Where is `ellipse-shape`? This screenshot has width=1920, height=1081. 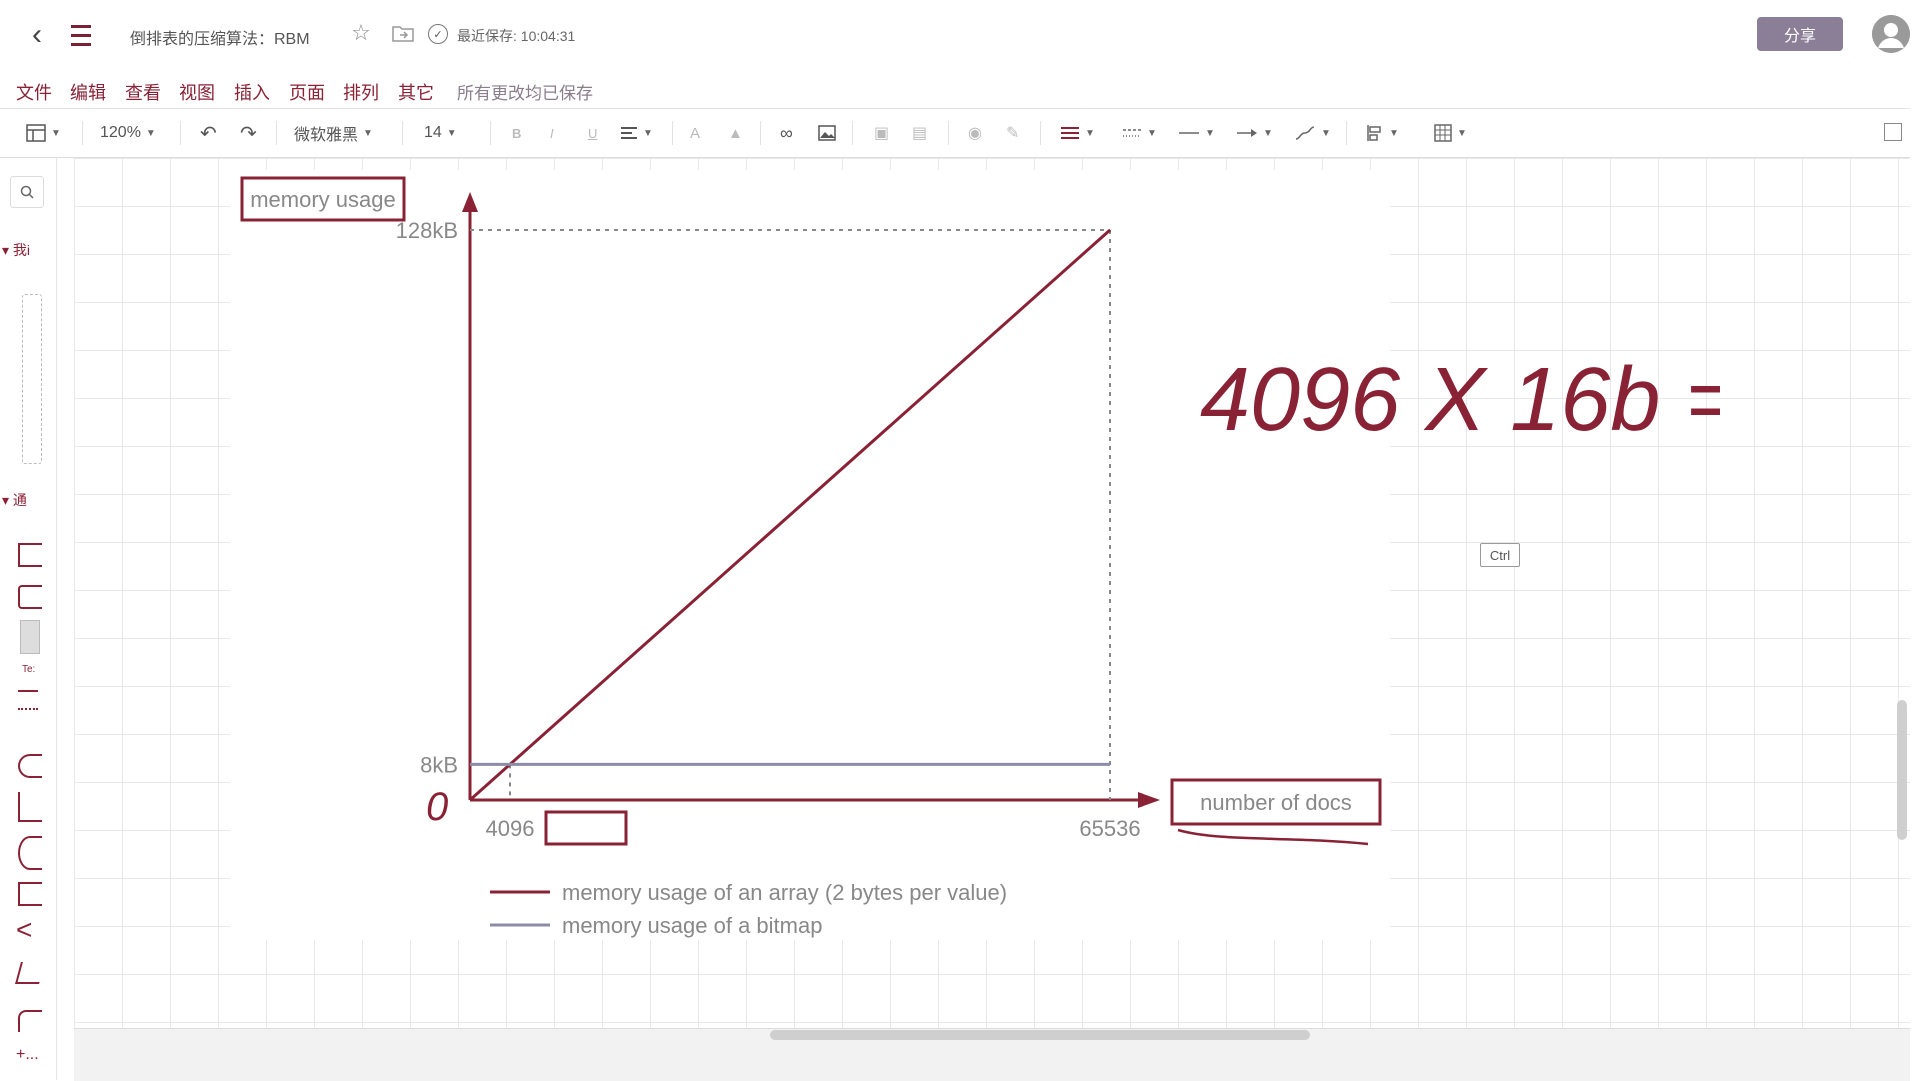 ellipse-shape is located at coordinates (30, 766).